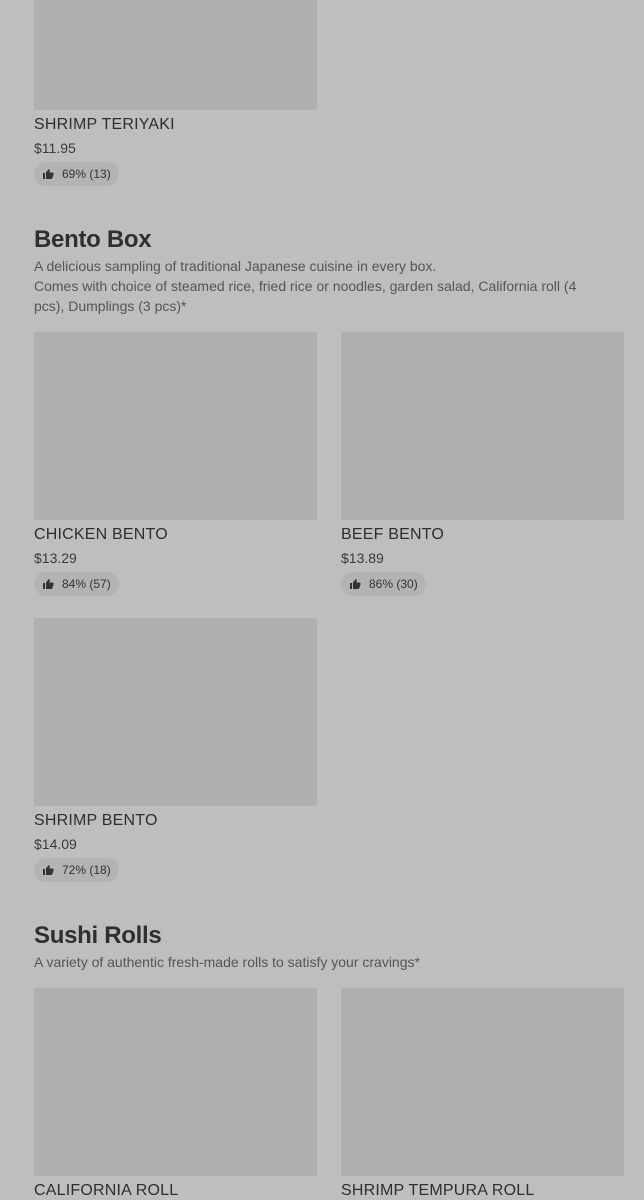 The height and width of the screenshot is (1200, 644). I want to click on rating-text: 69% (13), so click(86, 174).